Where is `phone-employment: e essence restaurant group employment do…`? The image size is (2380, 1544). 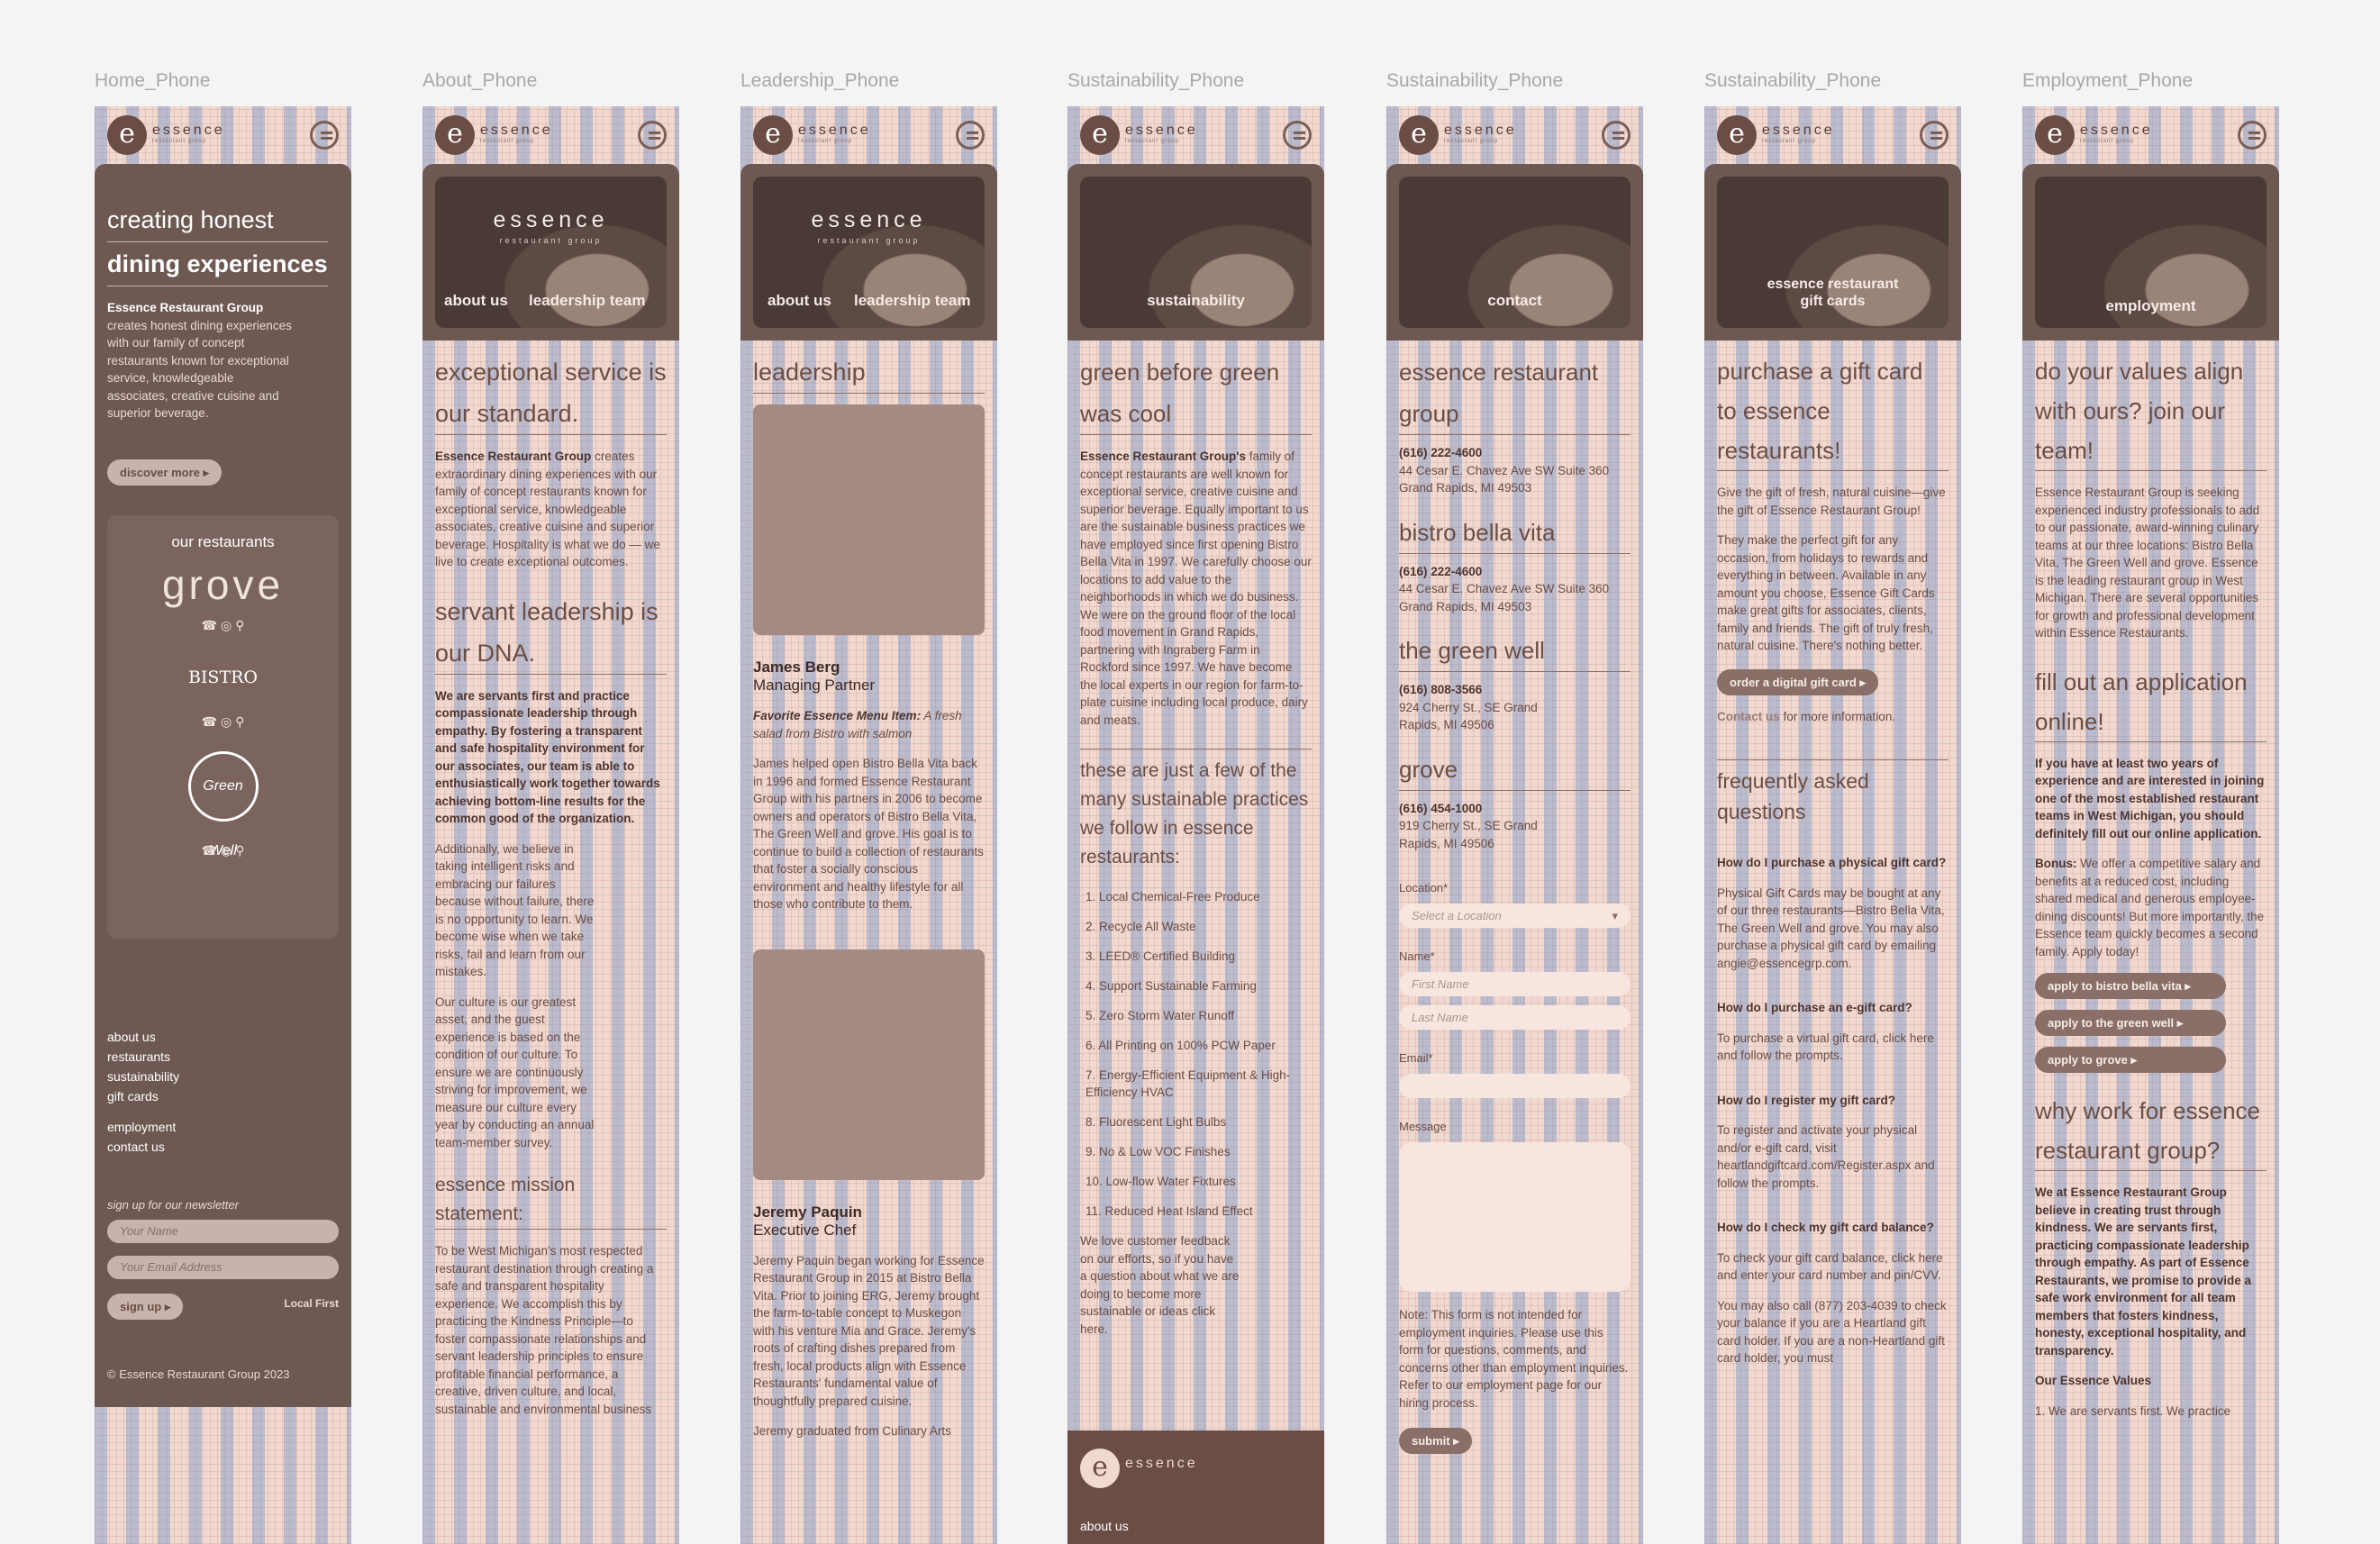
phone-employment: e essence restaurant group employment do… is located at coordinates (2151, 825).